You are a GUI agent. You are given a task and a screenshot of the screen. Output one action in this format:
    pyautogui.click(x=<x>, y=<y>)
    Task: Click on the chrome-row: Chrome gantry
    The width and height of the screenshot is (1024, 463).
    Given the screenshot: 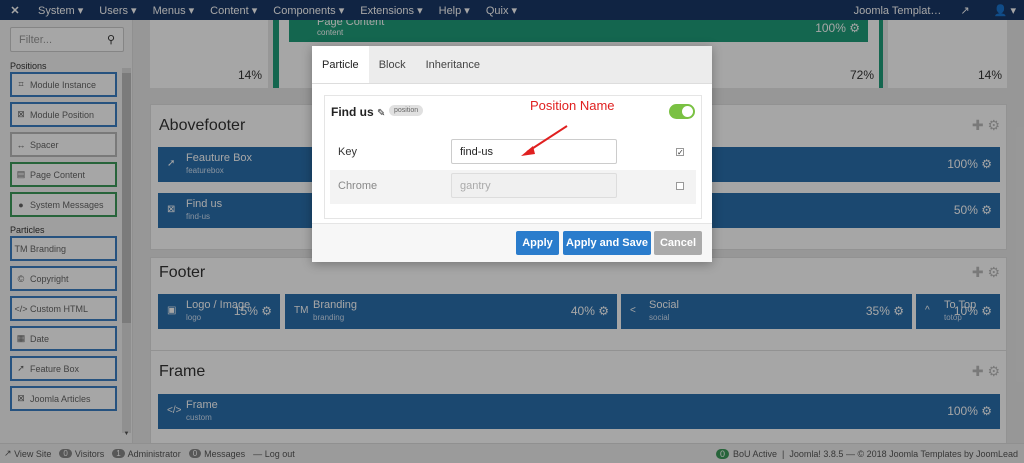 What is the action you would take?
    pyautogui.click(x=513, y=187)
    